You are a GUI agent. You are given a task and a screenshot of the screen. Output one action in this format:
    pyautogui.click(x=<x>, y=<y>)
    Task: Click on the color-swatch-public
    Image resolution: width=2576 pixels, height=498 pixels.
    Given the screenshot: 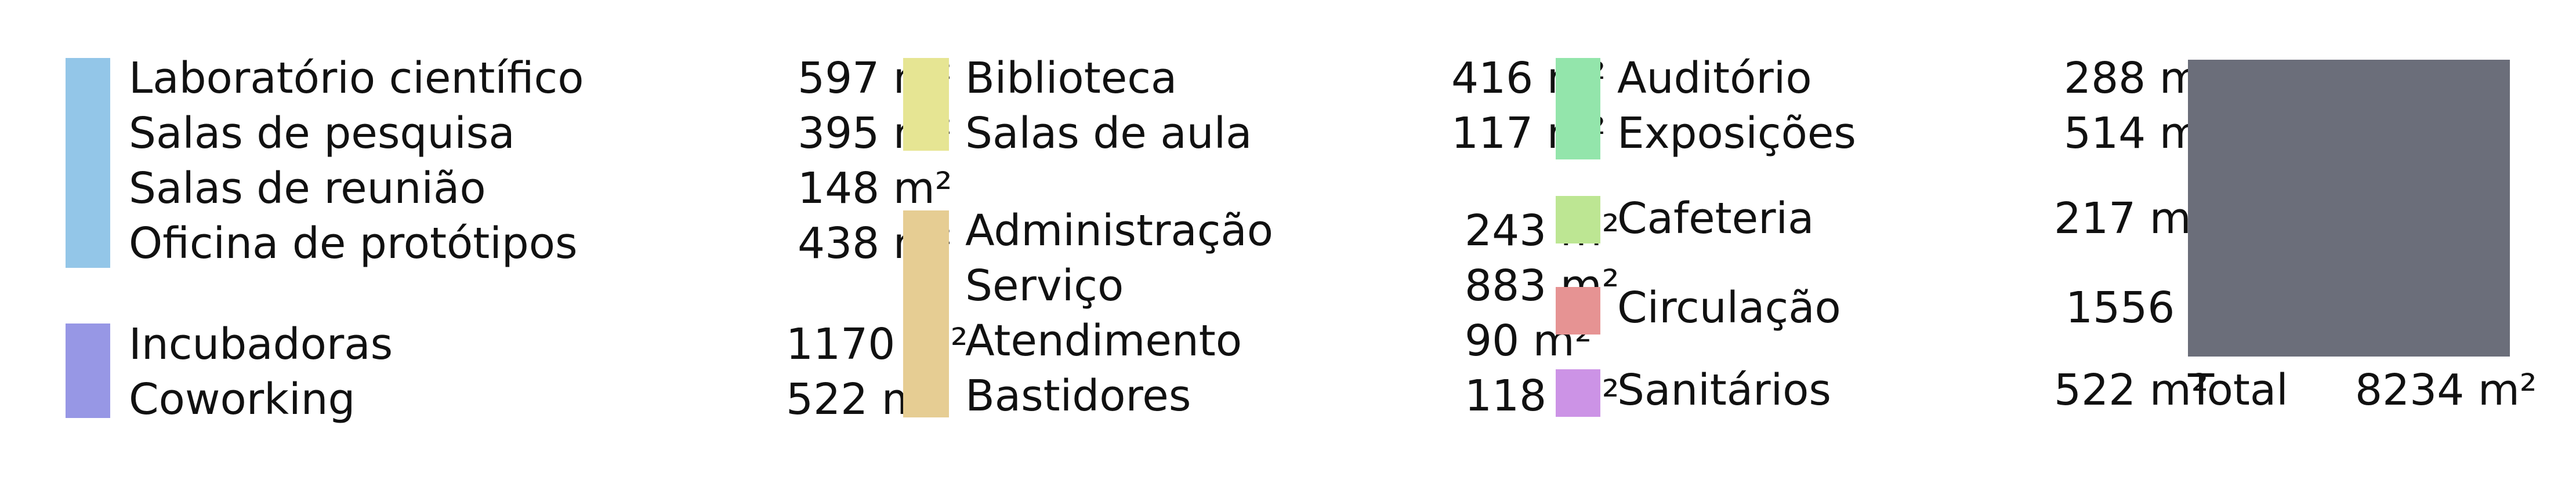 What is the action you would take?
    pyautogui.click(x=1578, y=108)
    